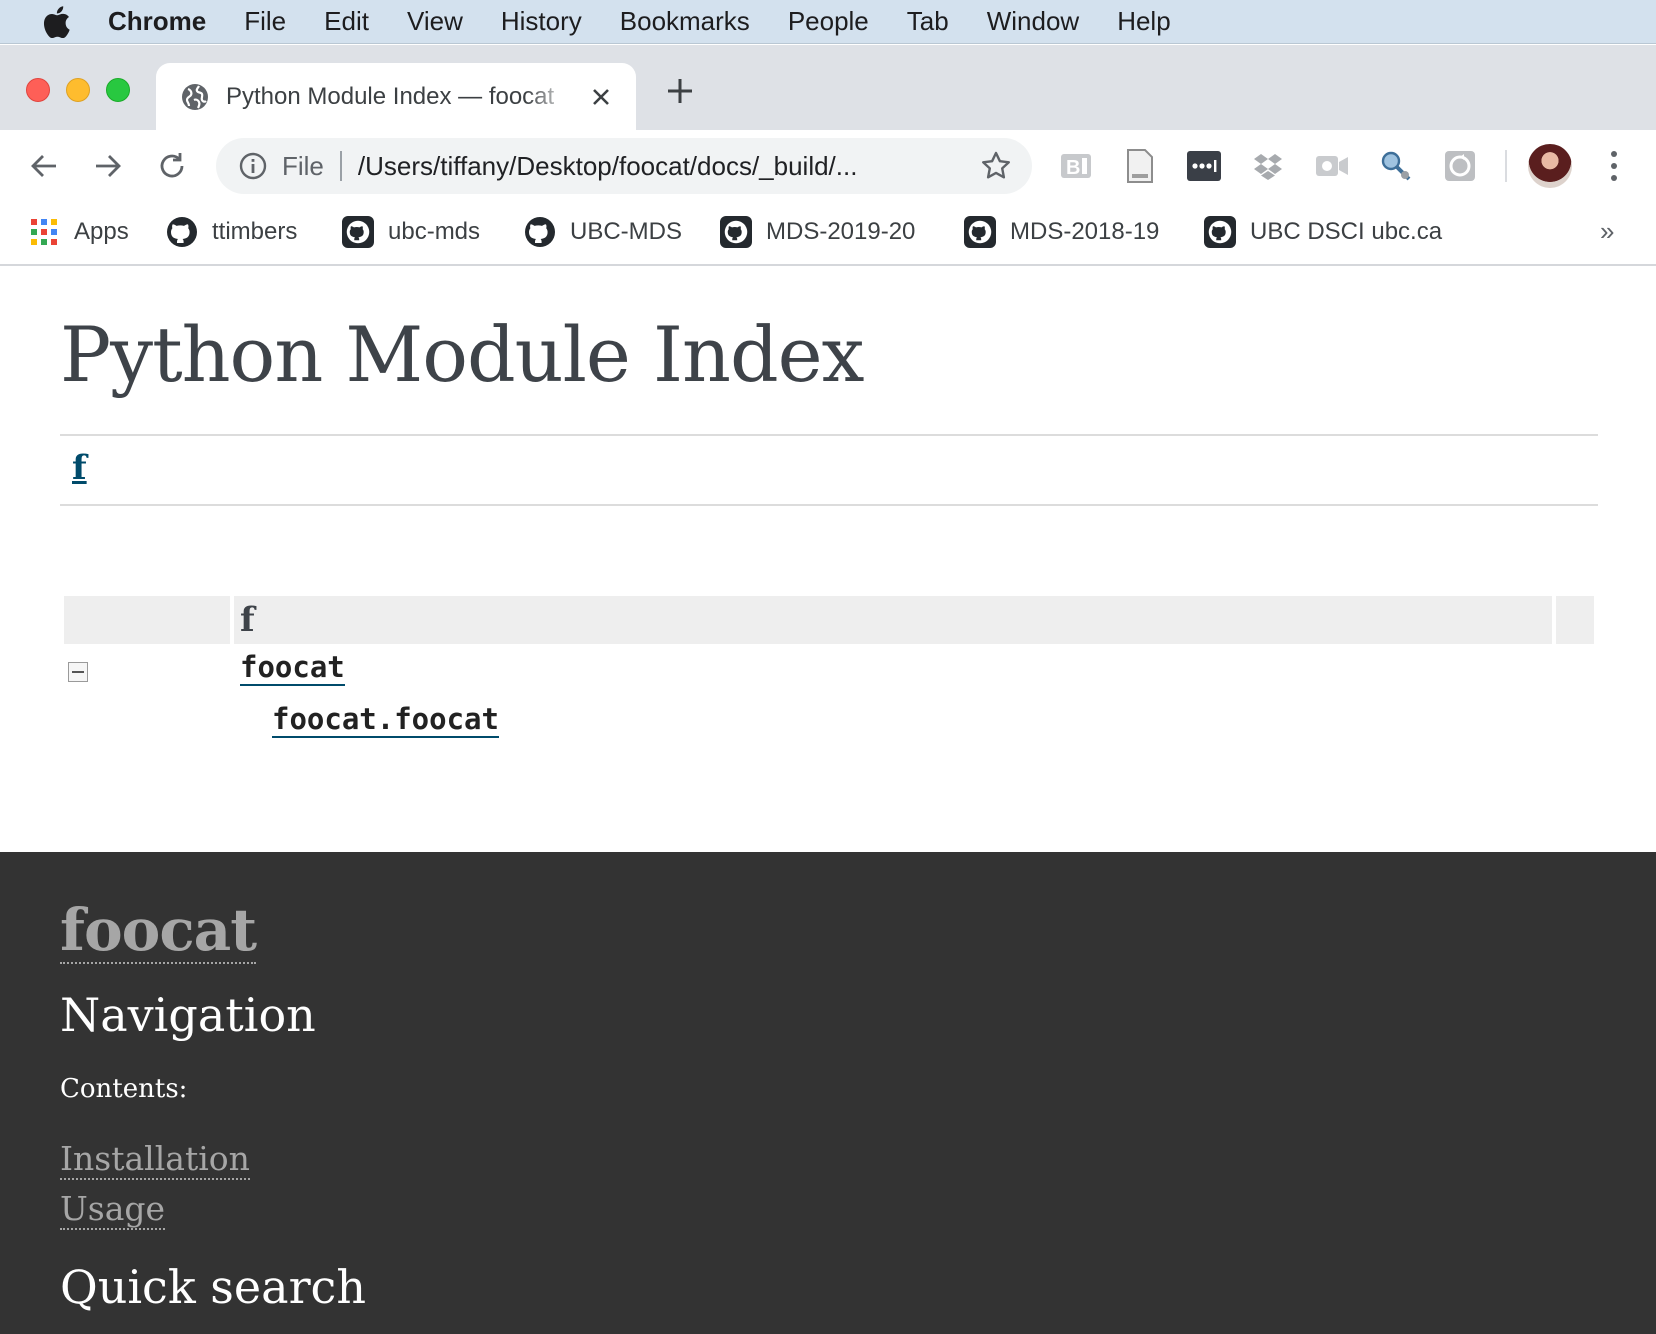  I want to click on nav-link-installation: Installation, so click(155, 1160).